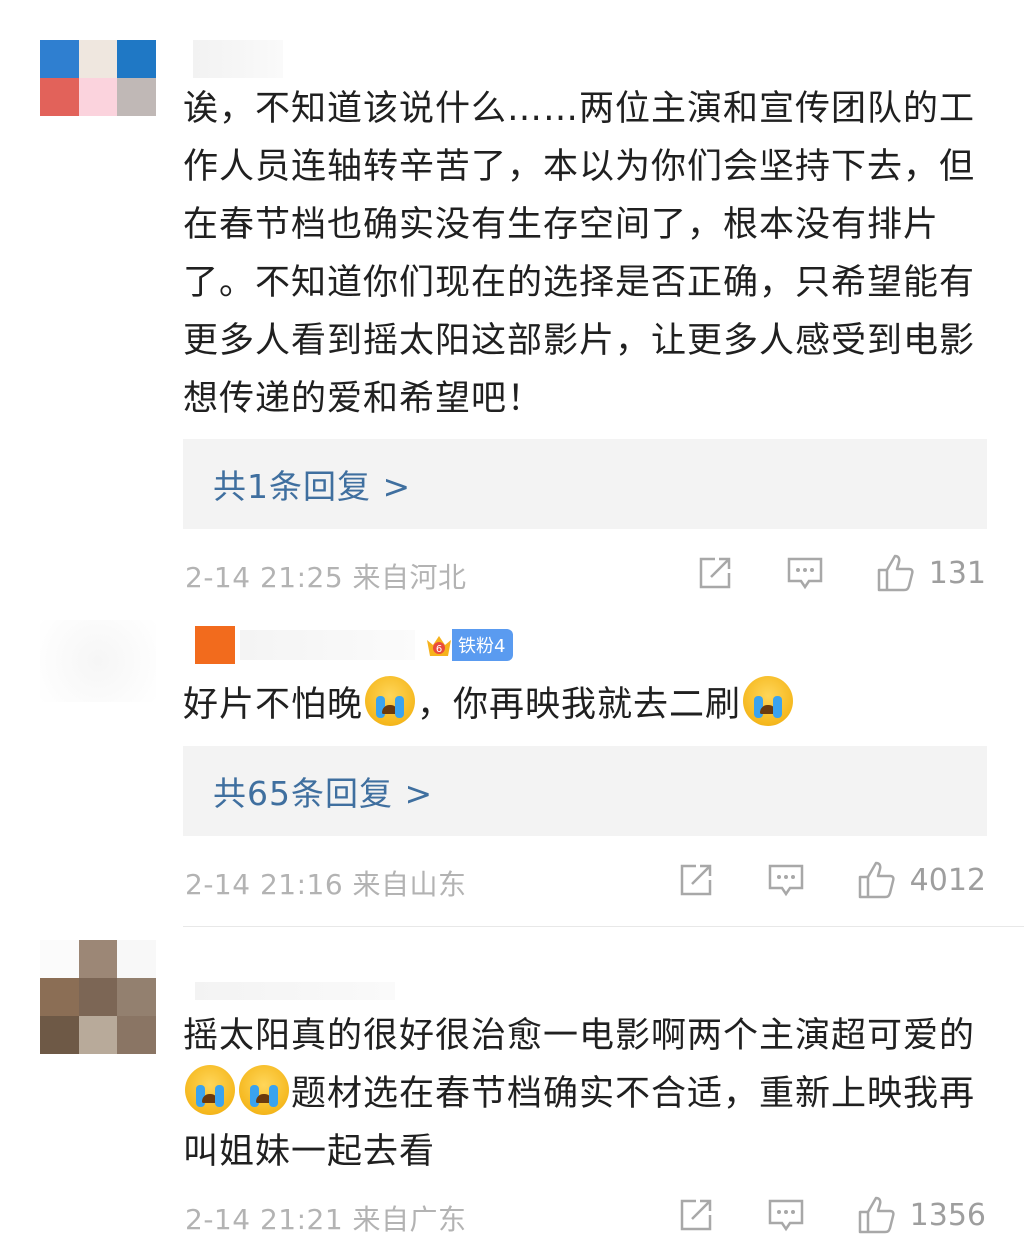 The image size is (1024, 1251). Describe the element at coordinates (264, 1219) in the screenshot. I see `comment-time: 2-14 21:21` at that location.